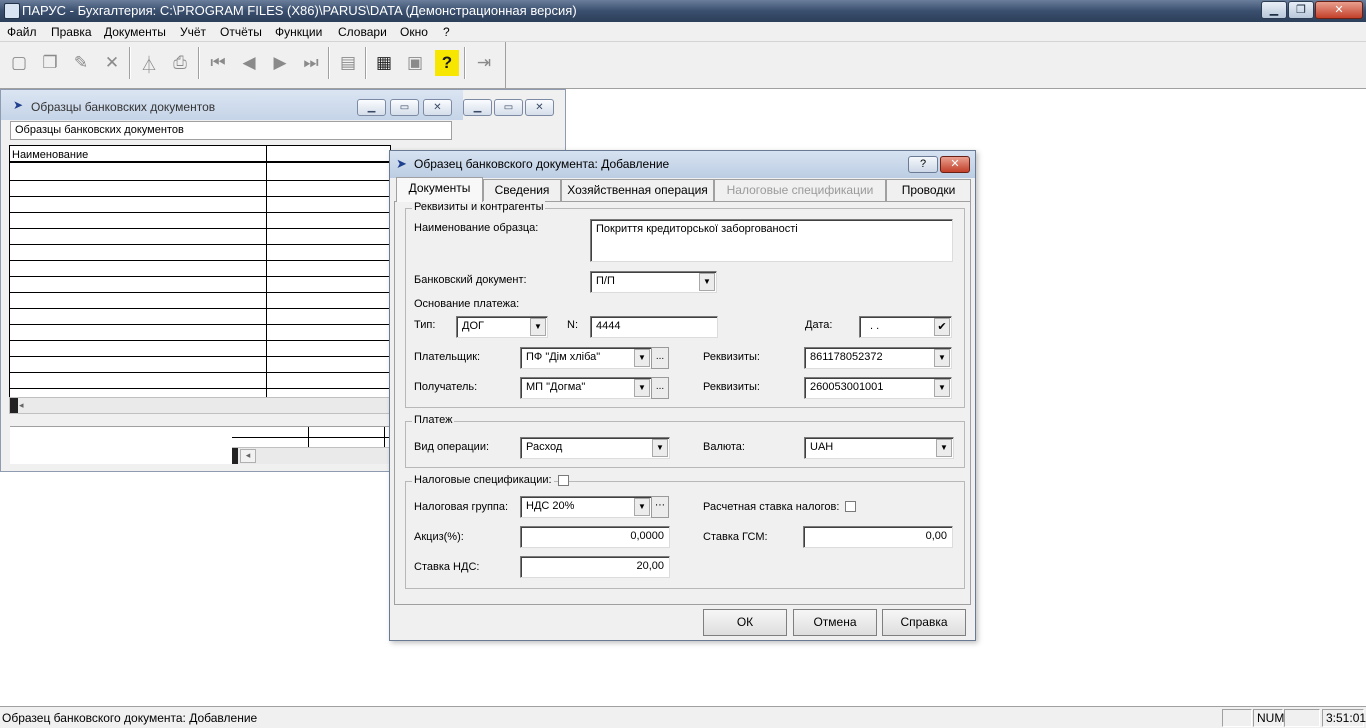 The image size is (1366, 728). What do you see at coordinates (19, 63) in the screenshot?
I see `new-button: ▢` at bounding box center [19, 63].